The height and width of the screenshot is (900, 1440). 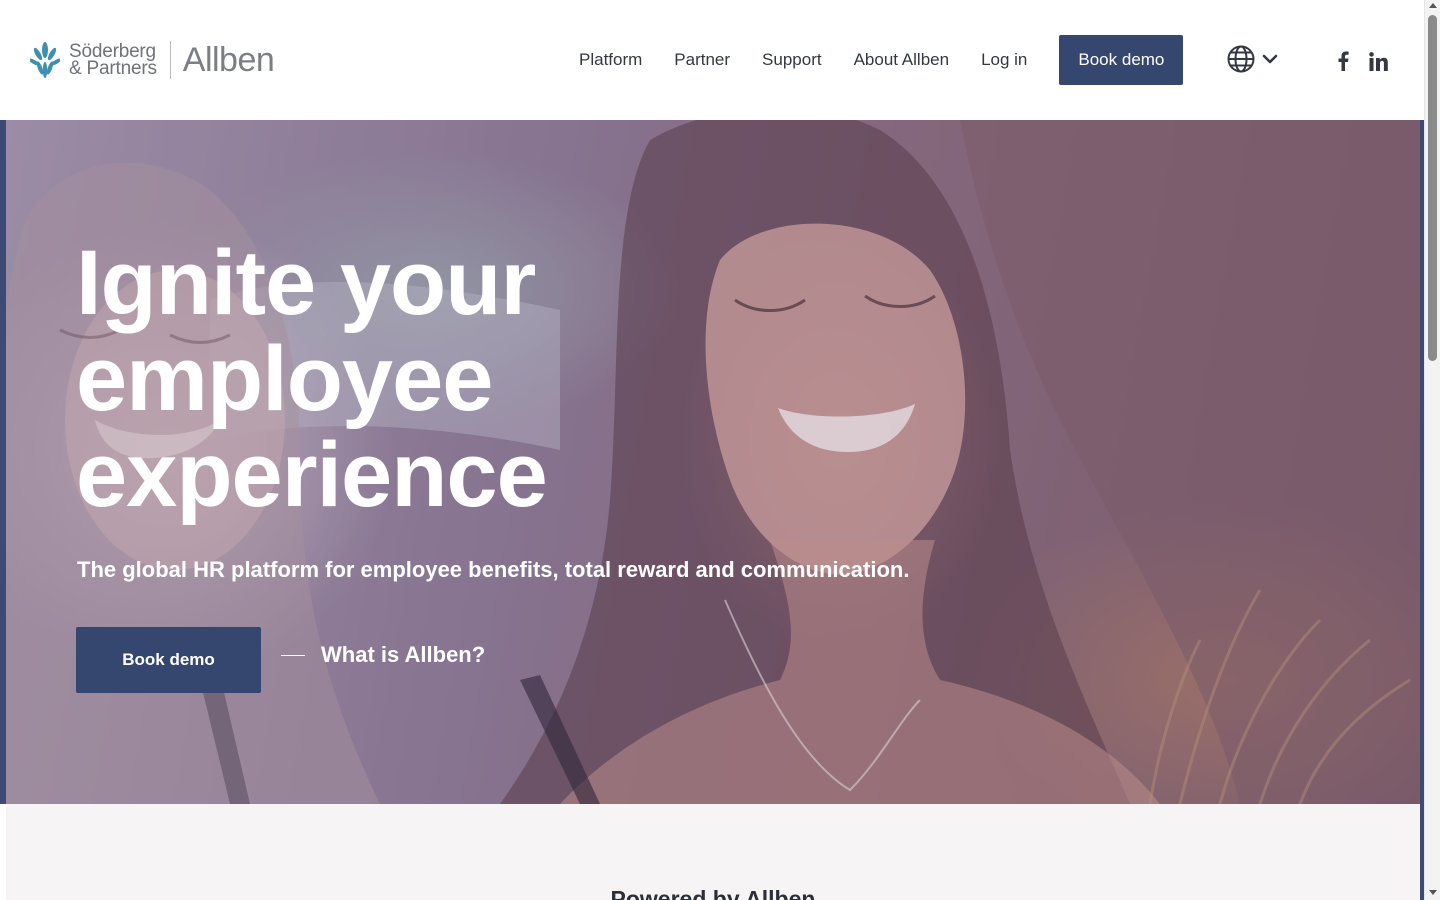 I want to click on vertical-scrollbar, so click(x=1432, y=450).